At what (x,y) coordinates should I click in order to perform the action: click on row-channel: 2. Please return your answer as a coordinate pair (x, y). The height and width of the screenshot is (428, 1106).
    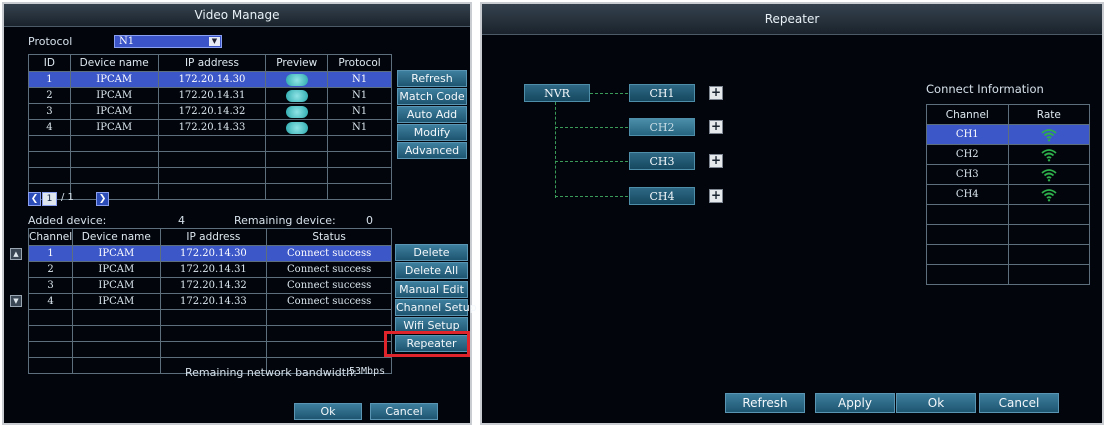
    Looking at the image, I should click on (50, 269).